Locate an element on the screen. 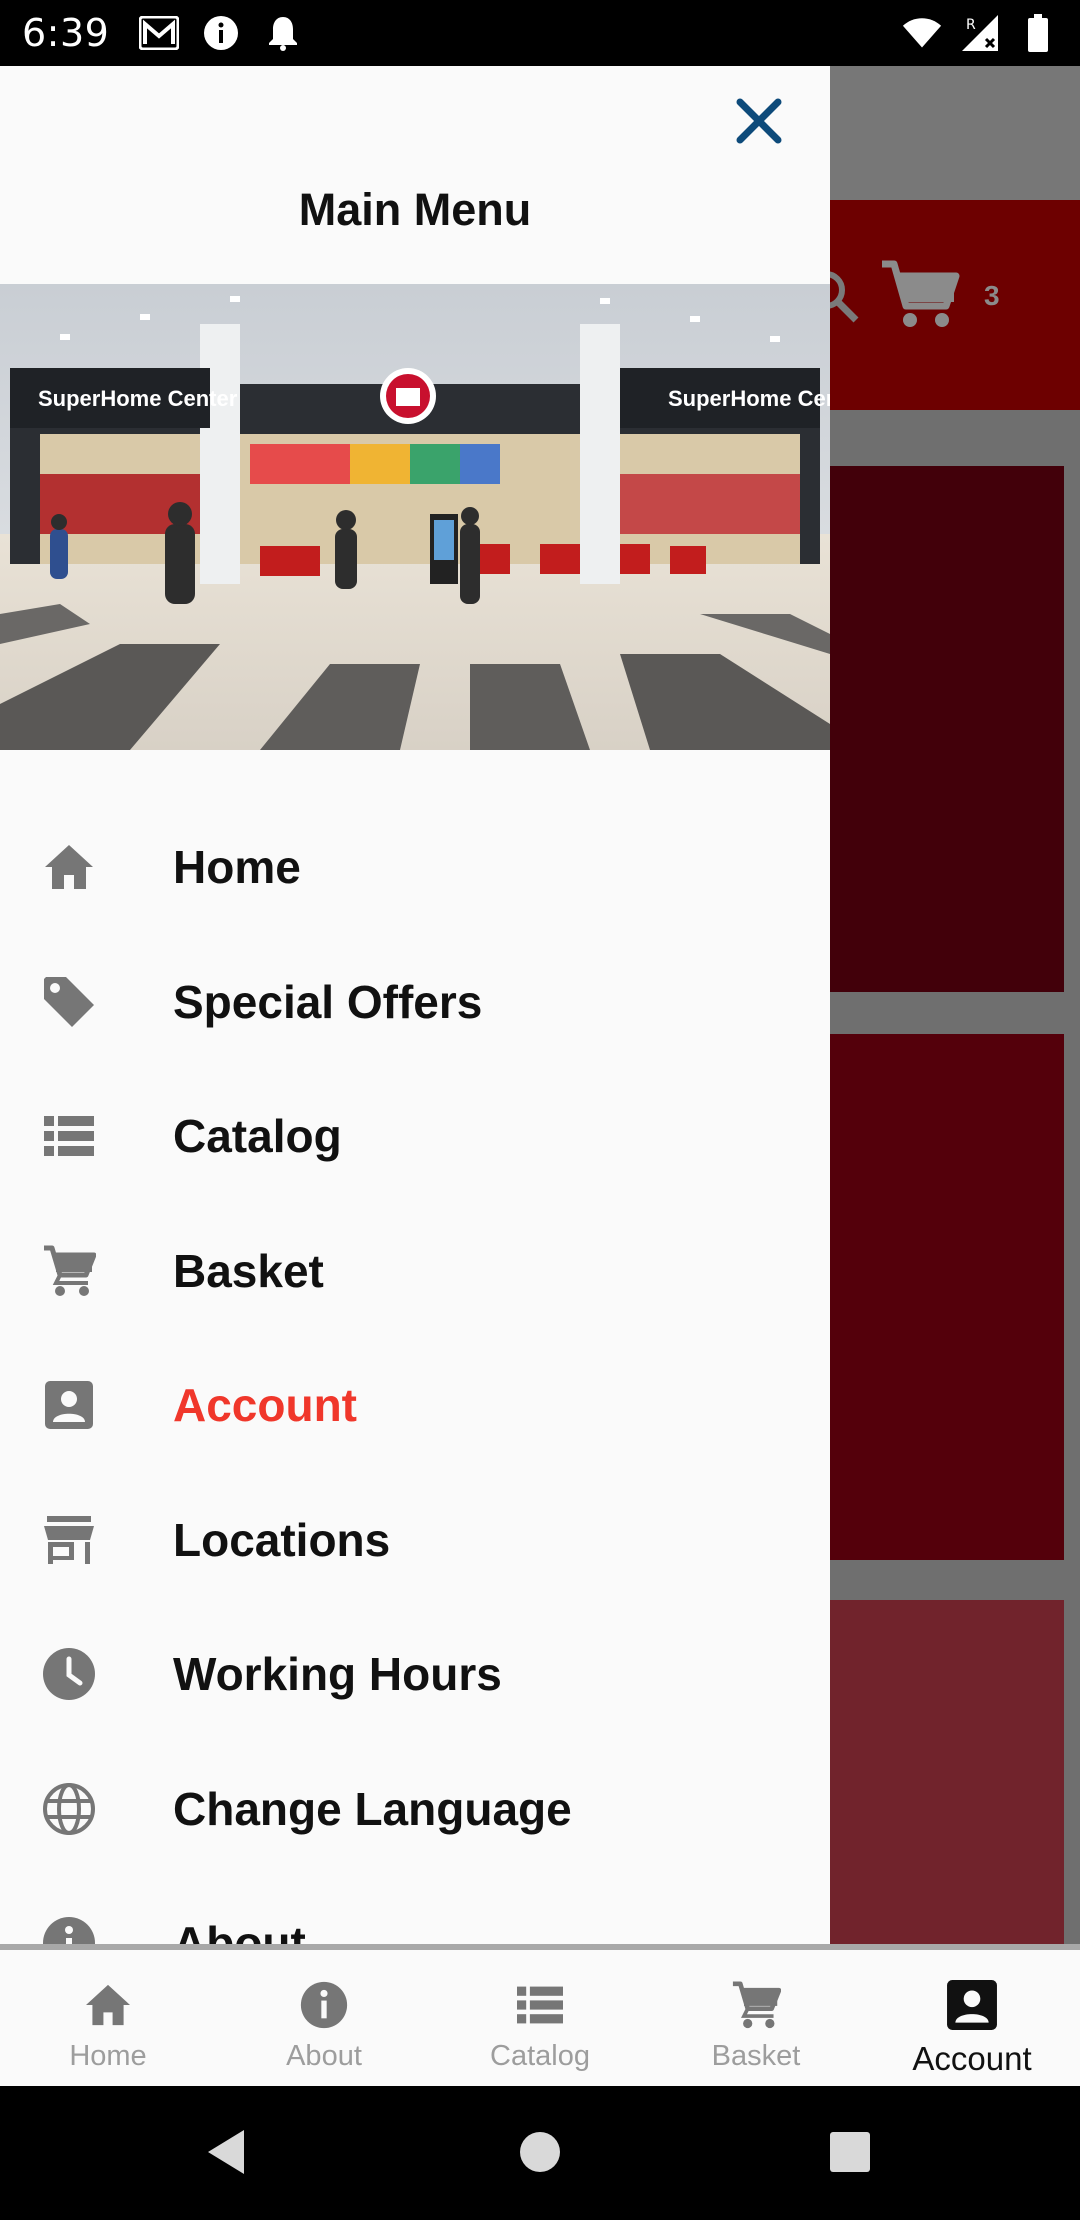 This screenshot has height=2220, width=1080. nav-catalog: Catalog is located at coordinates (540, 2018).